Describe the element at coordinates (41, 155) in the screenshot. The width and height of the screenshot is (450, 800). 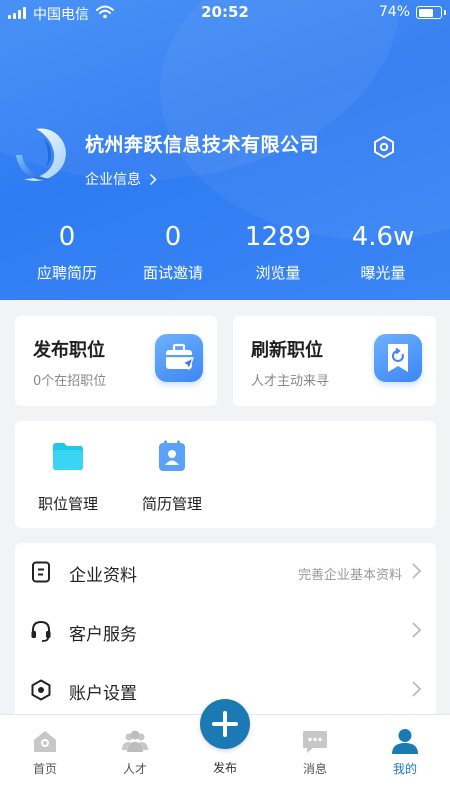
I see `company-logo` at that location.